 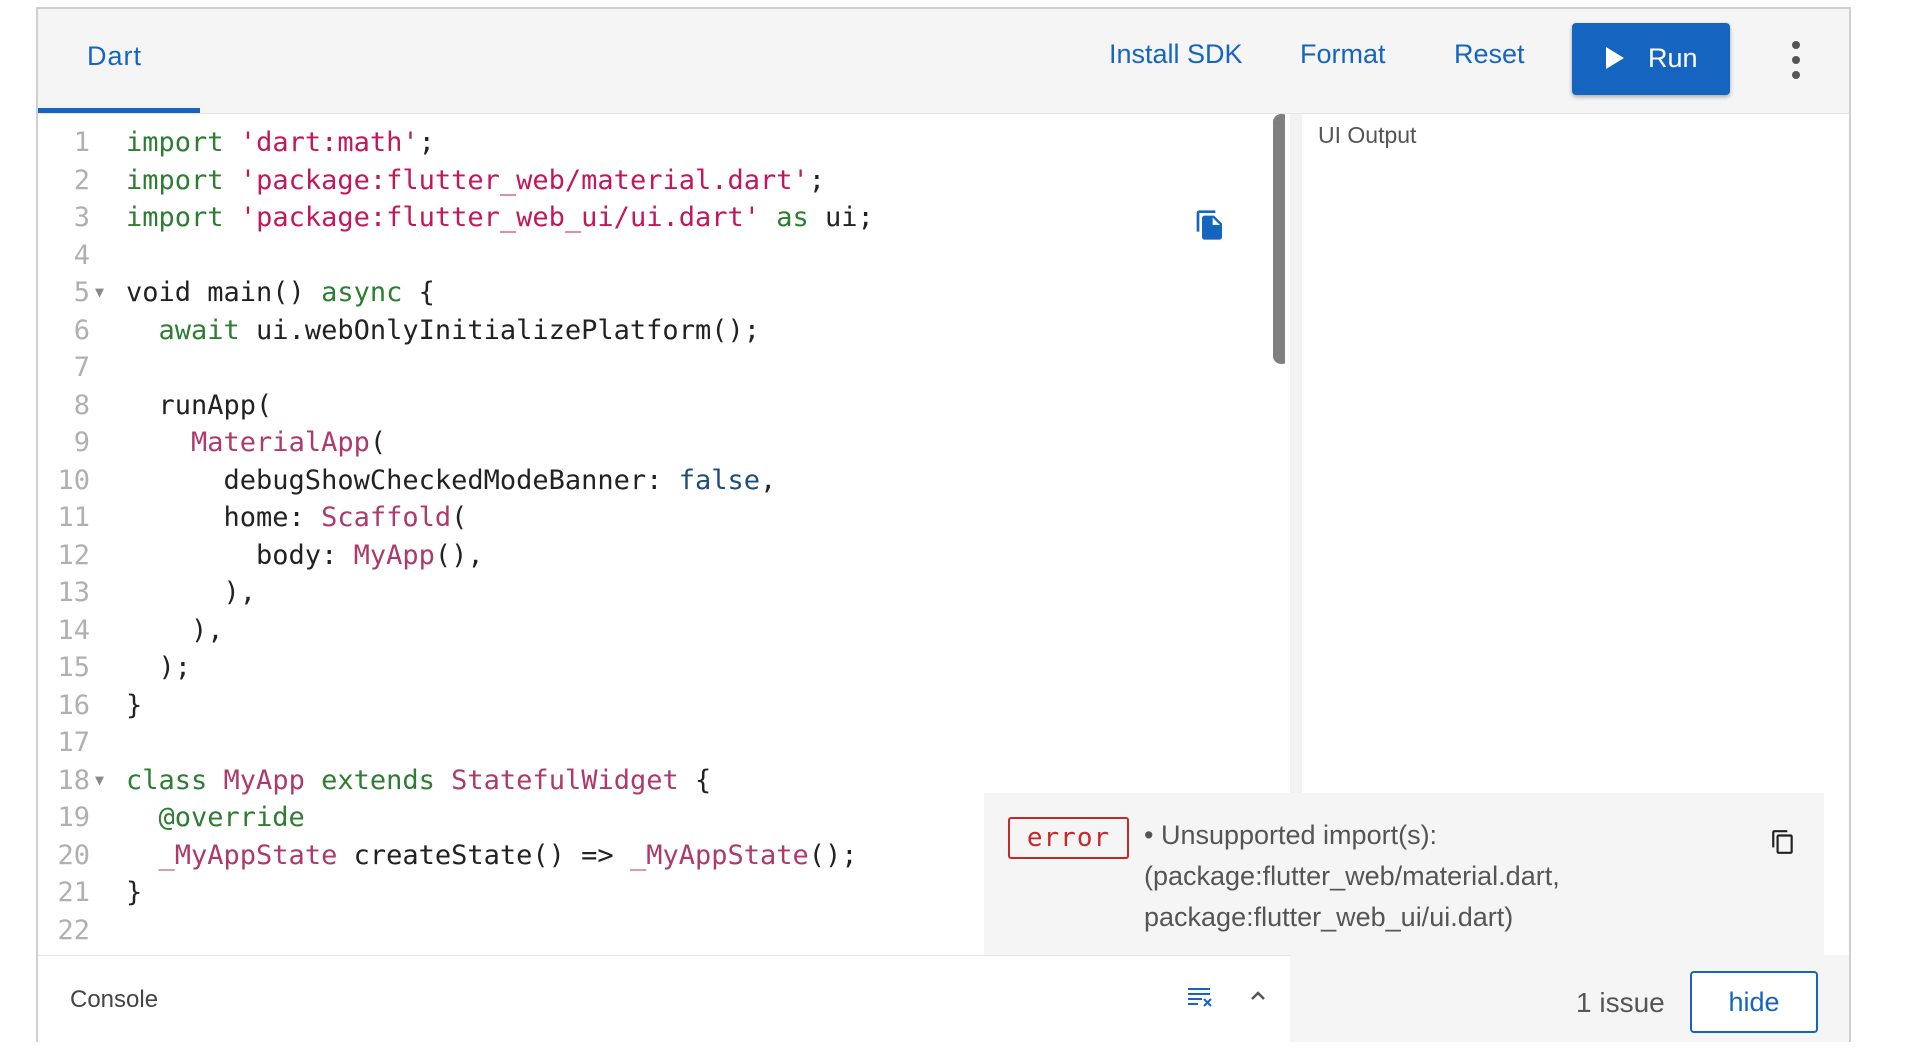 I want to click on code-token: MaterialApp, so click(x=280, y=442).